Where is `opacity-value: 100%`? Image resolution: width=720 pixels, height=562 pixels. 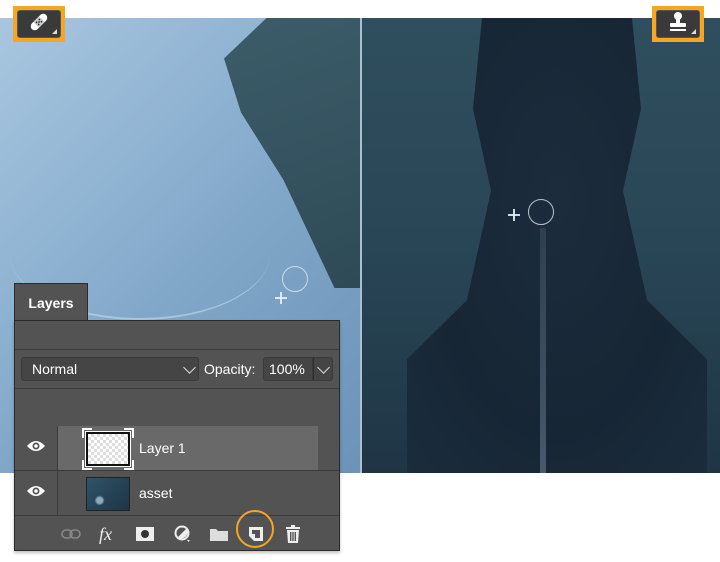 opacity-value: 100% is located at coordinates (287, 369).